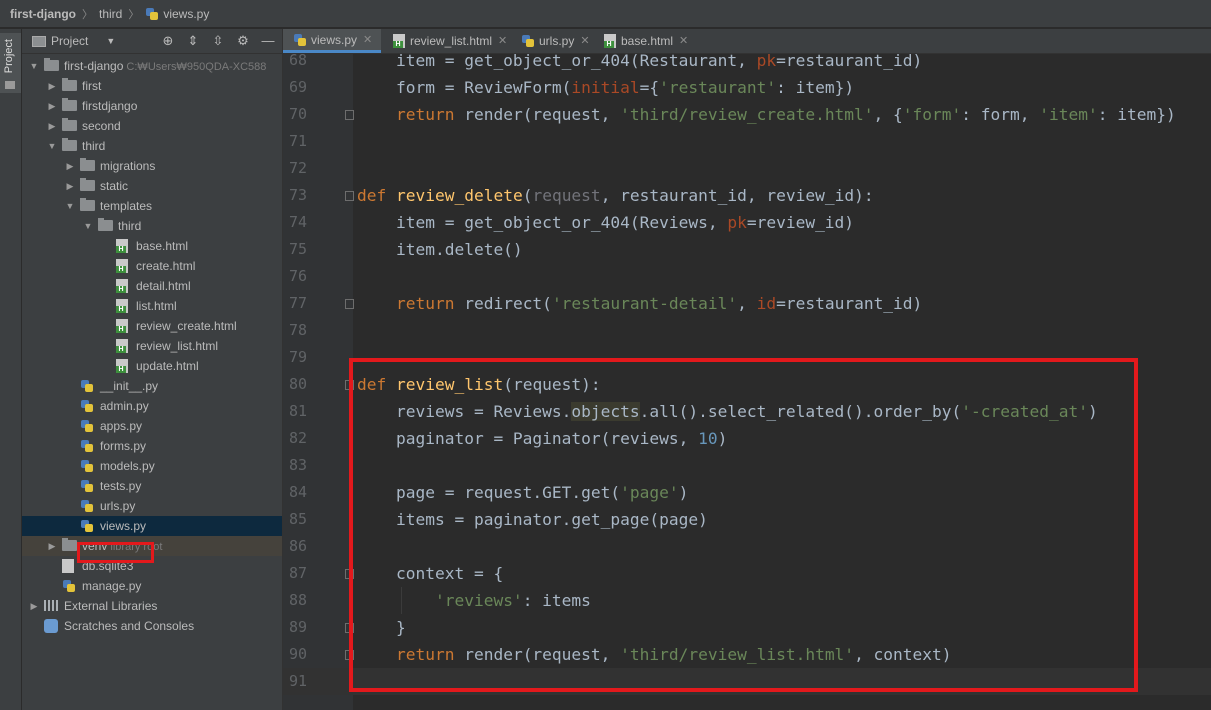 Image resolution: width=1211 pixels, height=710 pixels. What do you see at coordinates (152, 266) in the screenshot?
I see `tree-item-create-html: create.html` at bounding box center [152, 266].